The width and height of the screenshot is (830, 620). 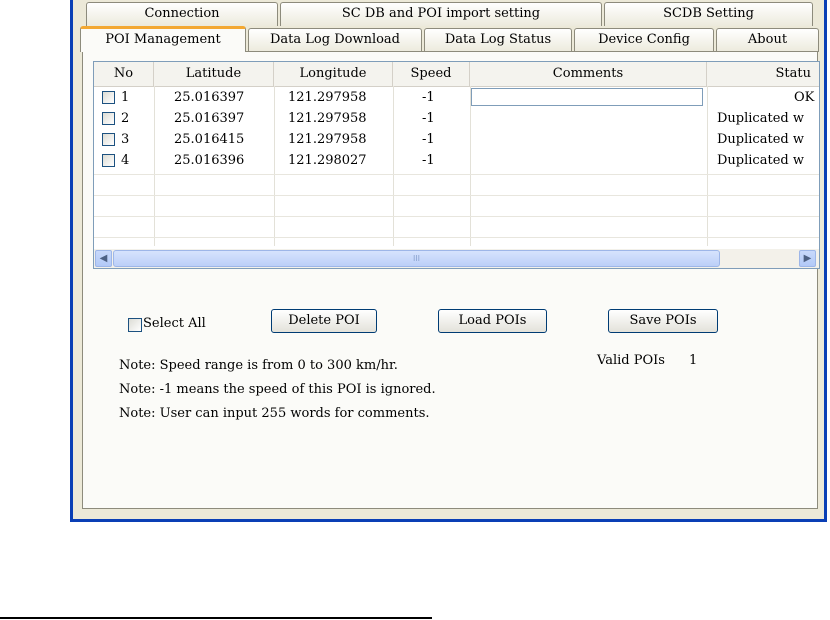 What do you see at coordinates (124, 74) in the screenshot?
I see `col-header-no: No` at bounding box center [124, 74].